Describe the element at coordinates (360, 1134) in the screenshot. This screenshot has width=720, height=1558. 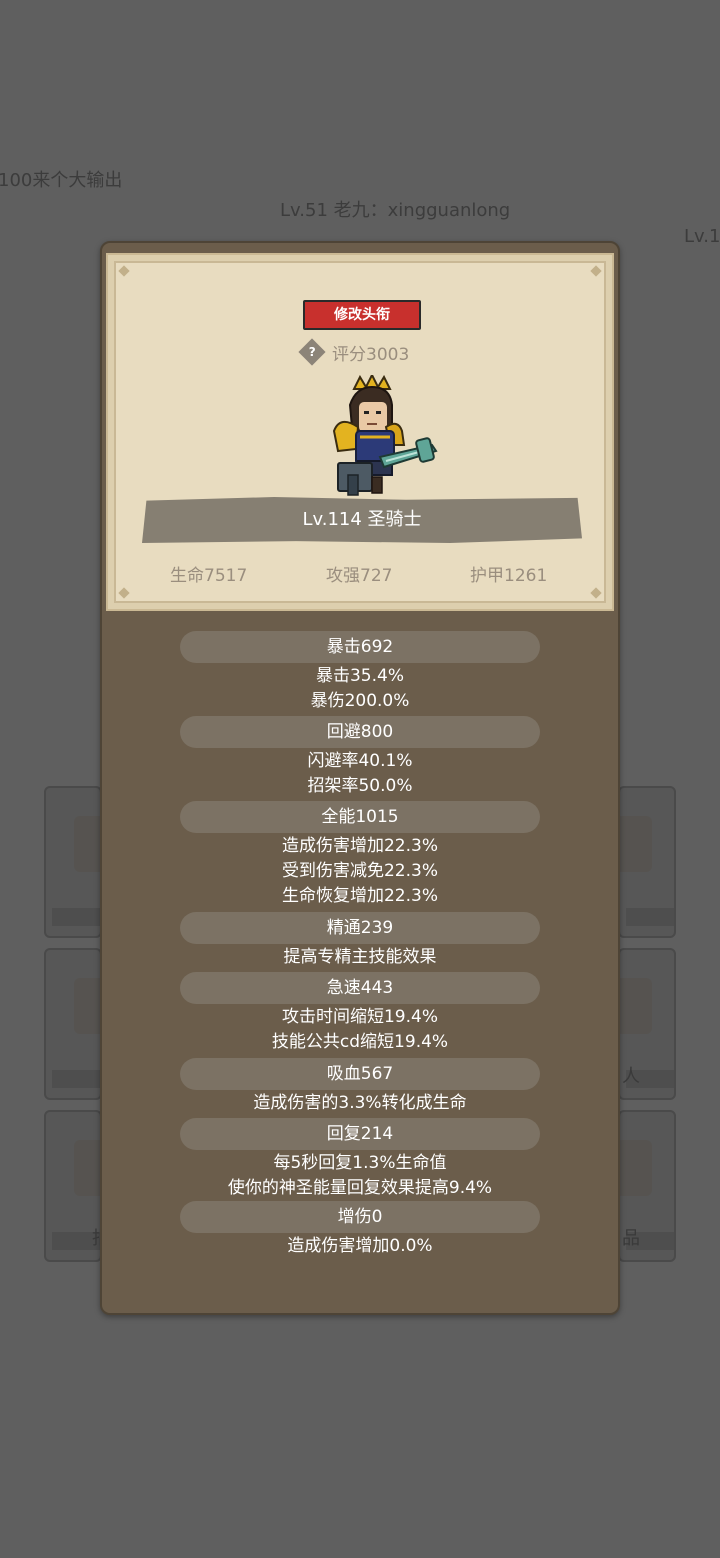
I see `stat-header-regen: 回复214` at that location.